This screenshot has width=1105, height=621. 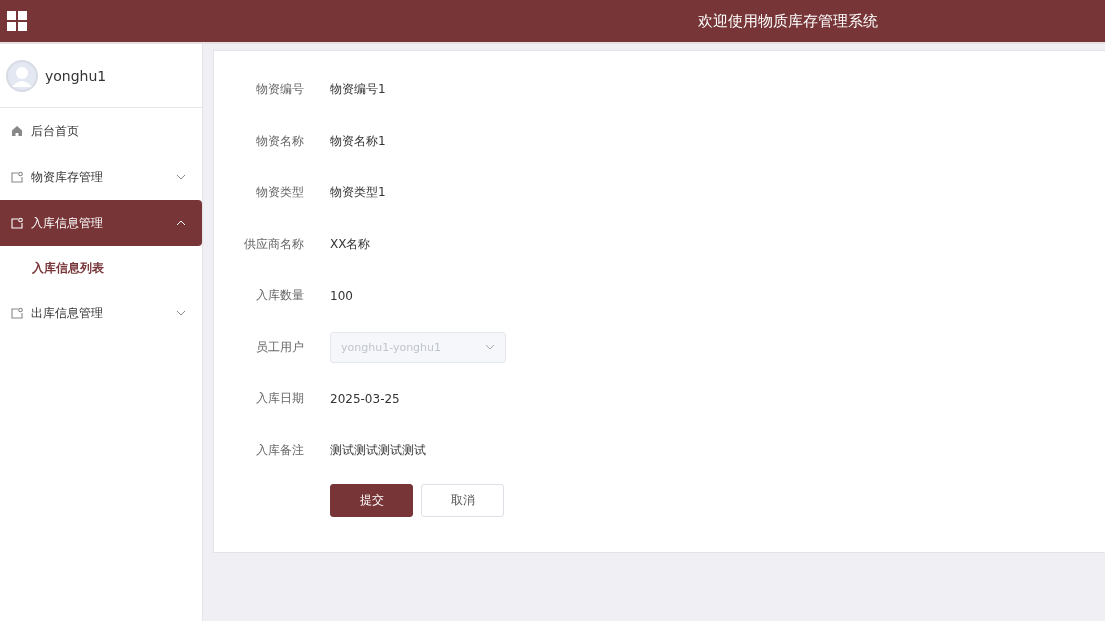 I want to click on grid-menu-icon, so click(x=17, y=21).